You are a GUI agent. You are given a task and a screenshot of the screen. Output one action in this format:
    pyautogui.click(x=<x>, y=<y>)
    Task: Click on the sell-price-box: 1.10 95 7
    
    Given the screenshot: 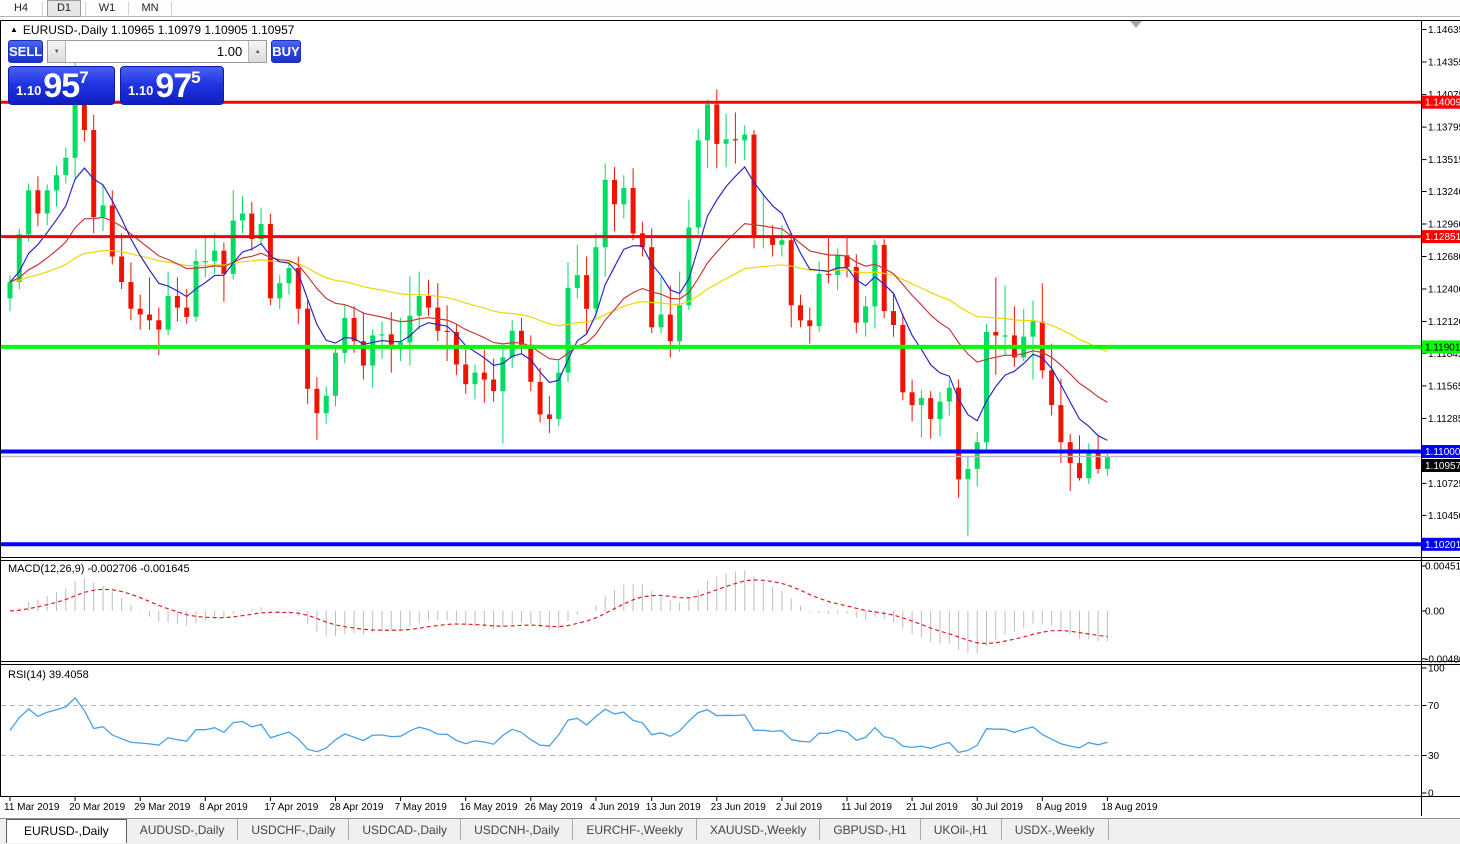 What is the action you would take?
    pyautogui.click(x=61, y=85)
    